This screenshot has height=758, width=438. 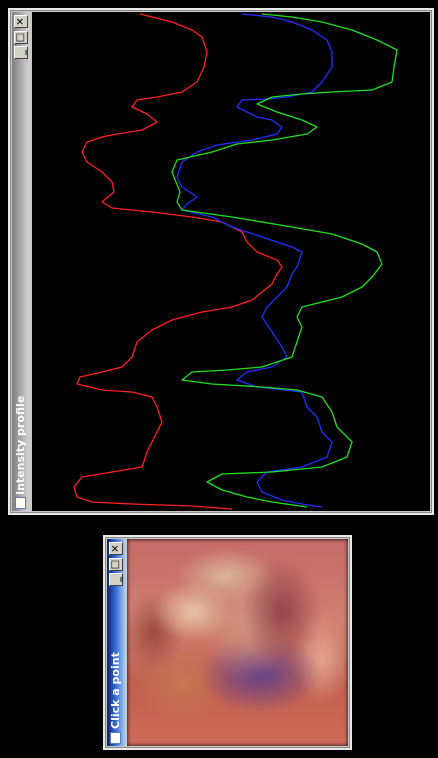 What do you see at coordinates (21, 261) in the screenshot?
I see `intensity-profile-titlebar: ✕ □ _ Intensity profile` at bounding box center [21, 261].